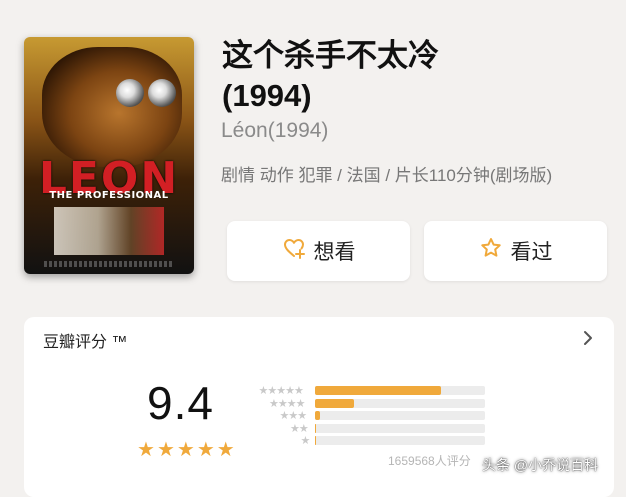 The image size is (626, 497). I want to click on distribution-row: ★★, so click(373, 429).